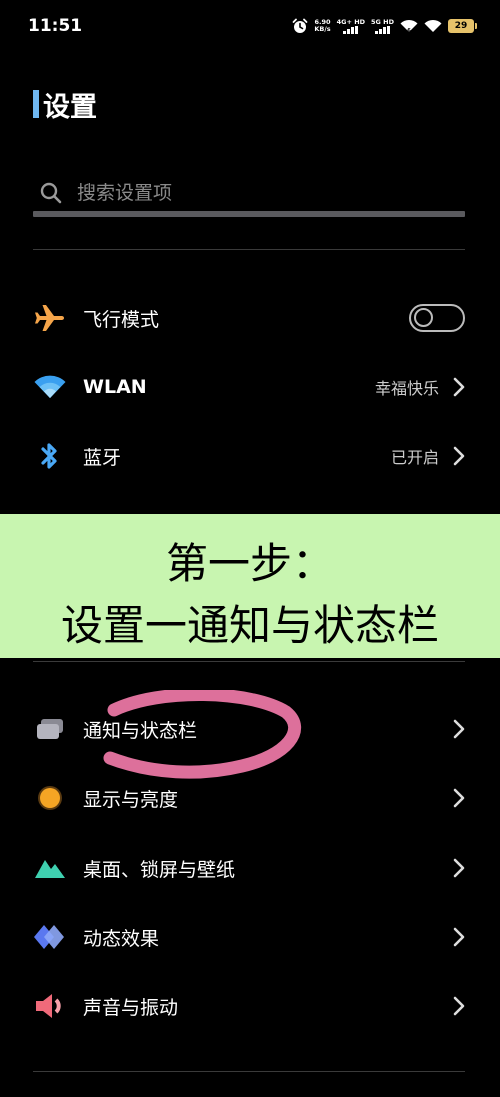 The height and width of the screenshot is (1097, 500). I want to click on page-title: 设置, so click(70, 107).